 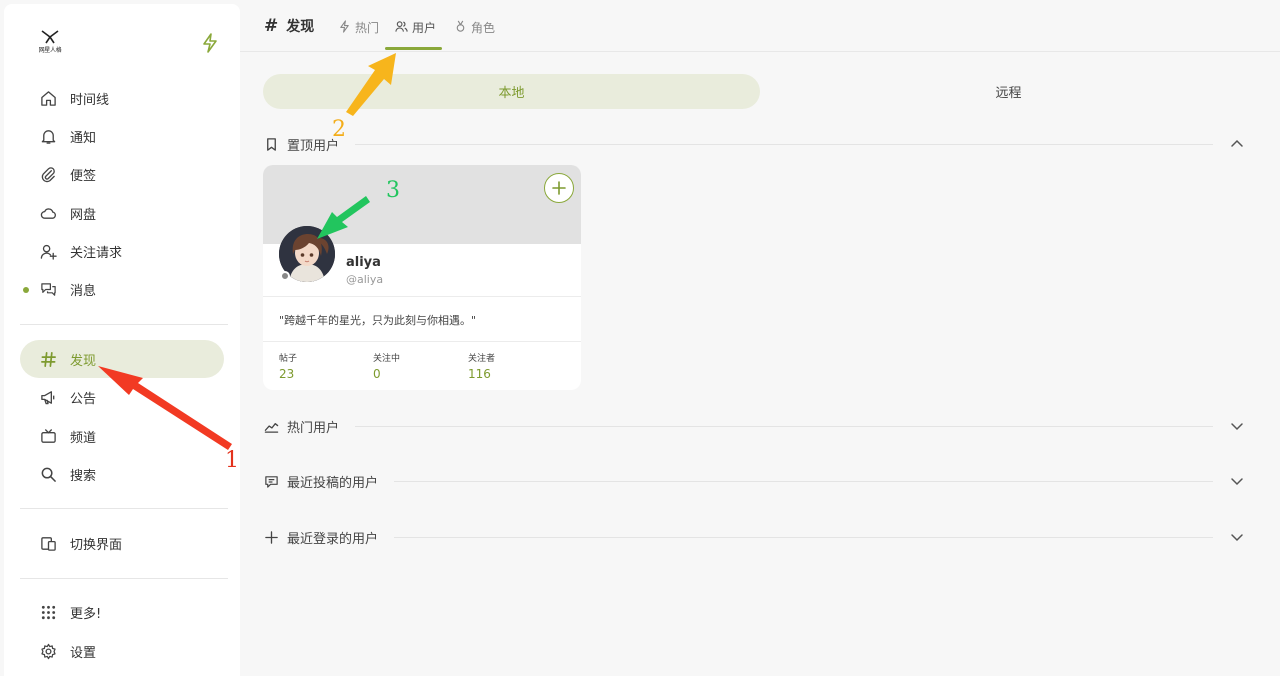 What do you see at coordinates (387, 359) in the screenshot?
I see `stat-label: 关注中` at bounding box center [387, 359].